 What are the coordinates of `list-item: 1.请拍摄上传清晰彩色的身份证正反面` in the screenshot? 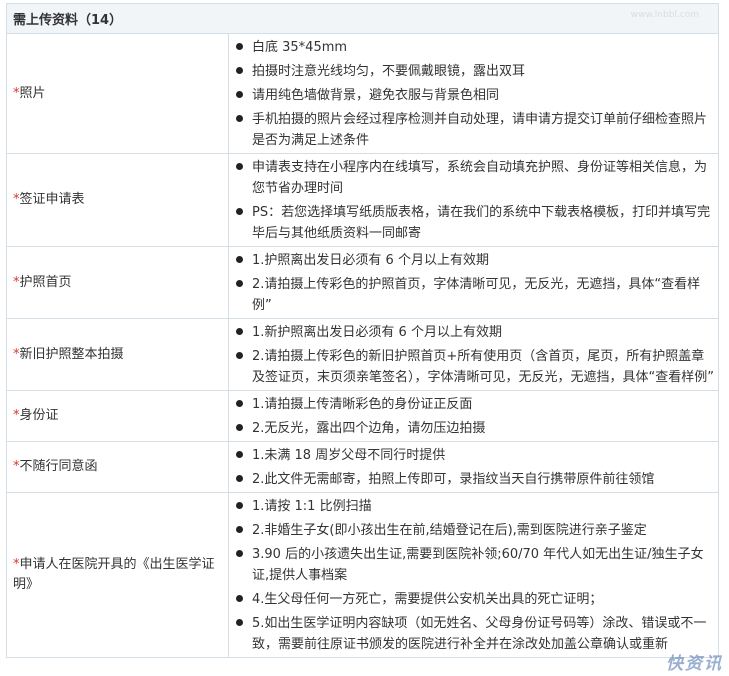 It's located at (474, 404).